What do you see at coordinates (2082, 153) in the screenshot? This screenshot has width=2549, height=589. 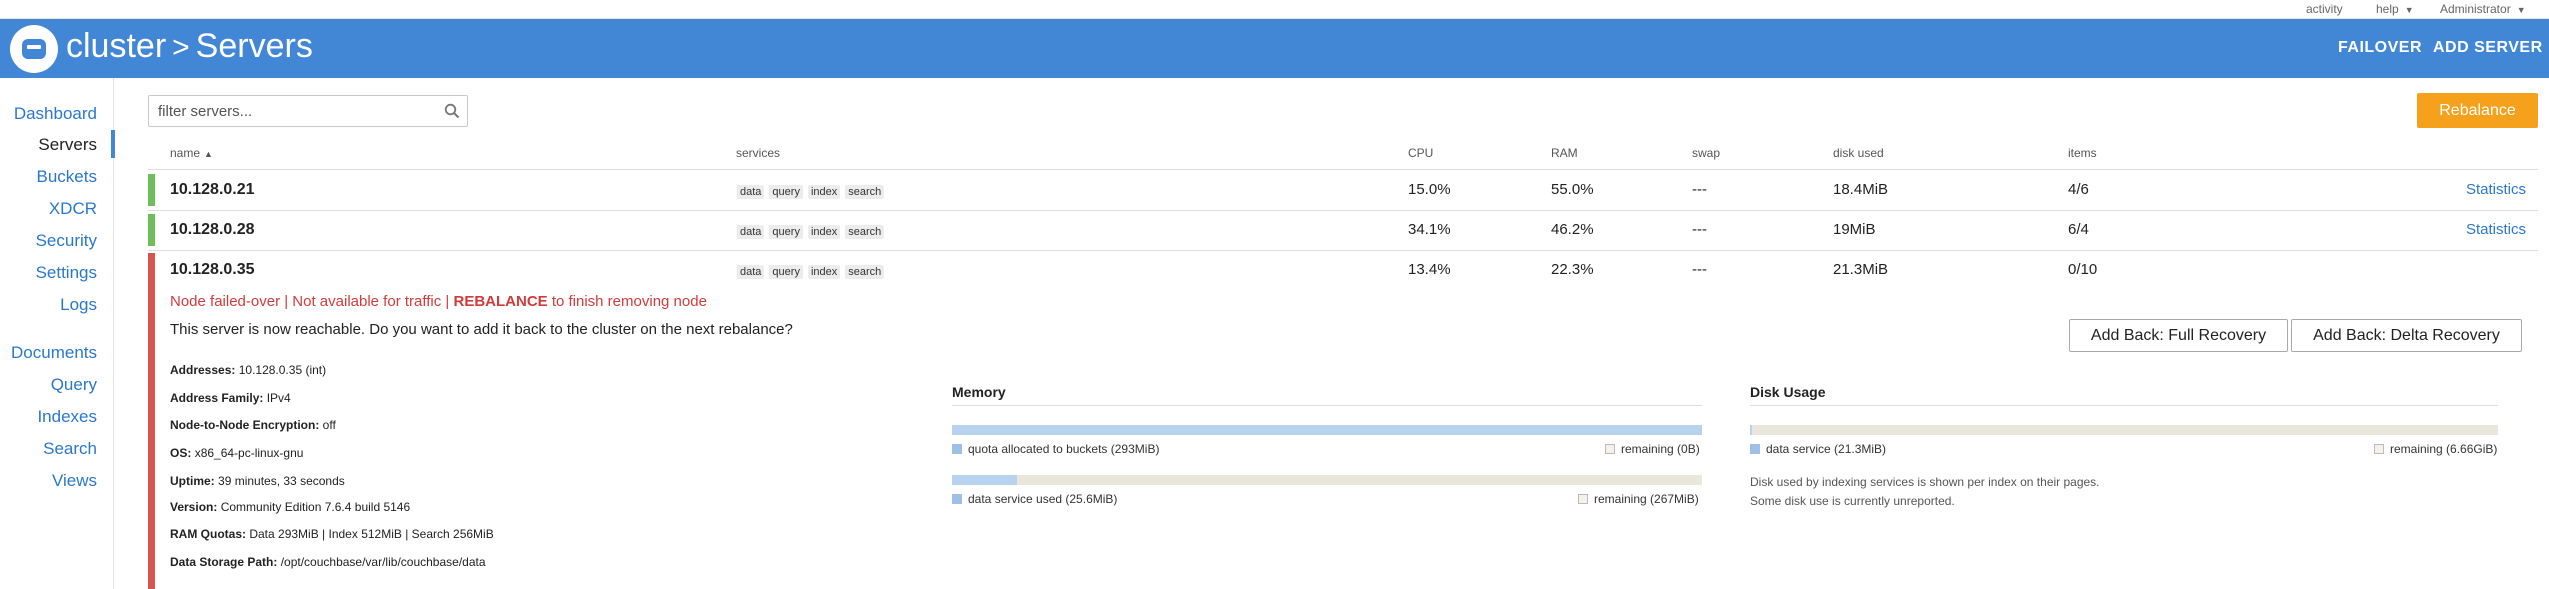 I see `col-header-items: items` at bounding box center [2082, 153].